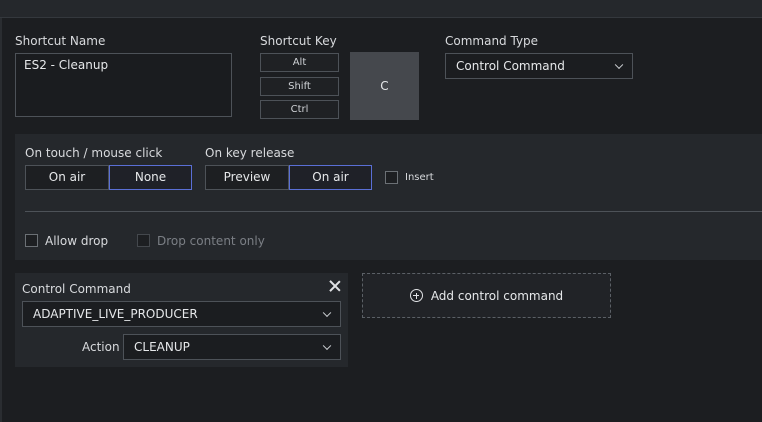 This screenshot has height=422, width=762. Describe the element at coordinates (497, 295) in the screenshot. I see `add-control-command-label: Add control command` at that location.